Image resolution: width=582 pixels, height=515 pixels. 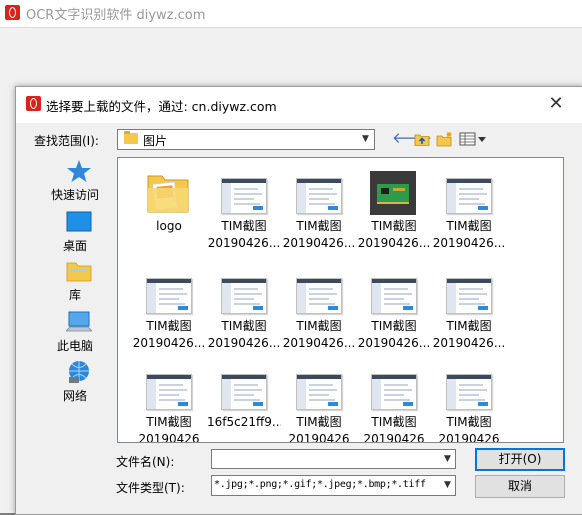 What do you see at coordinates (75, 184) in the screenshot?
I see `place-quick-access: 快速访问` at bounding box center [75, 184].